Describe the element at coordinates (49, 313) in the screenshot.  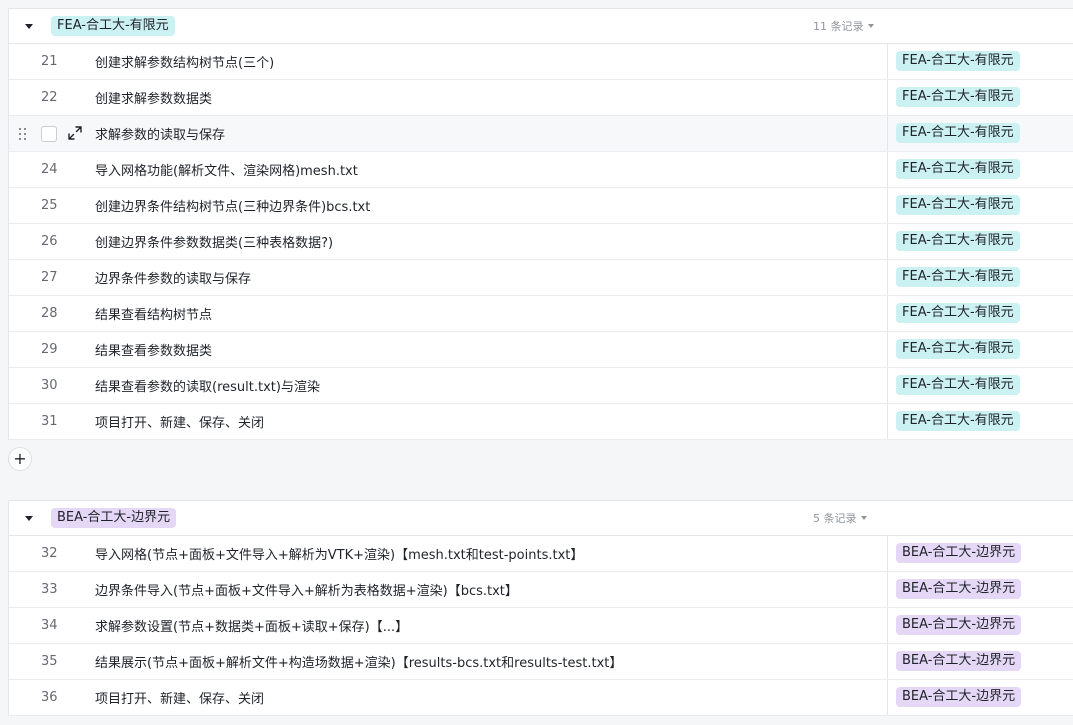
I see `row-number: 28` at that location.